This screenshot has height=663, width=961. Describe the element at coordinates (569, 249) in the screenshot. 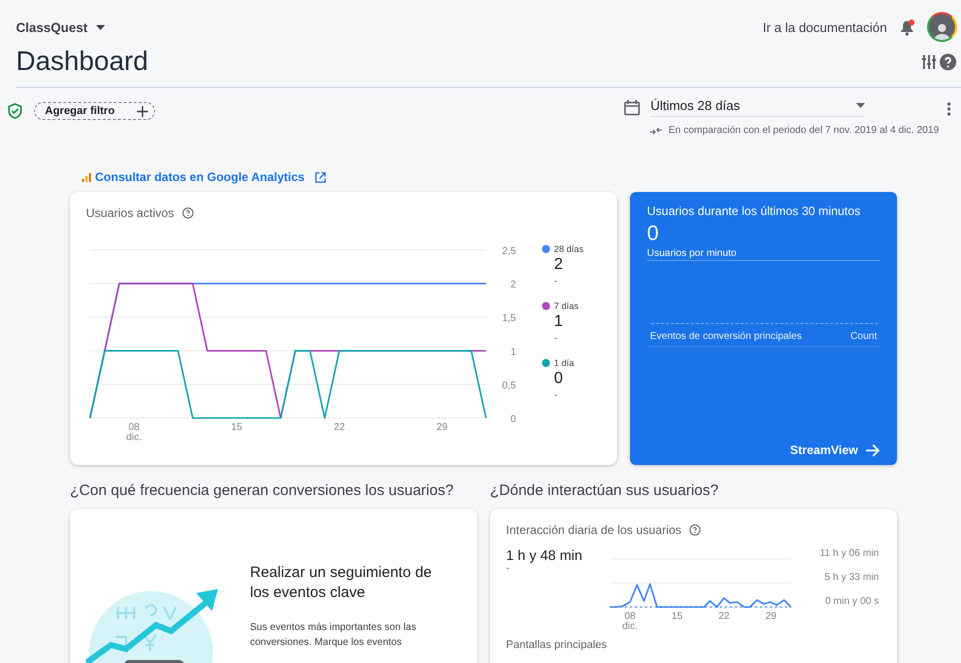

I see `legend-label: 28 días` at that location.